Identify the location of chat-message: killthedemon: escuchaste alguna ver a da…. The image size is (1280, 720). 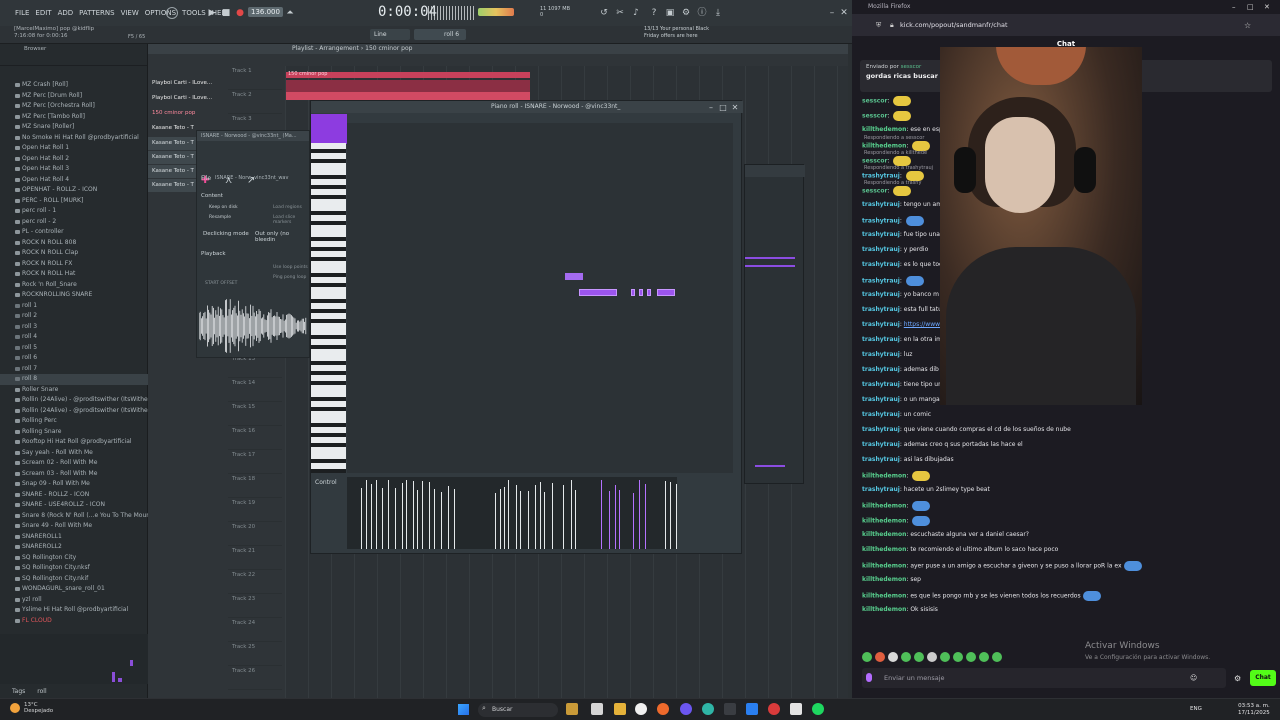
(945, 534).